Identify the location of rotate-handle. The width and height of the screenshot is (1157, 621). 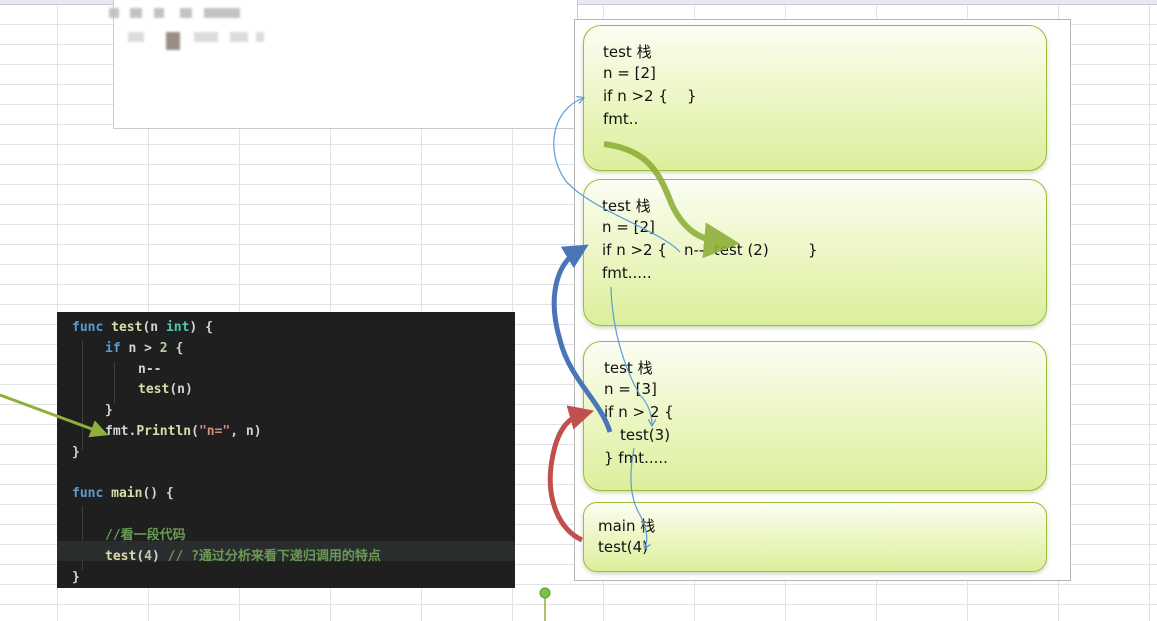
(545, 593).